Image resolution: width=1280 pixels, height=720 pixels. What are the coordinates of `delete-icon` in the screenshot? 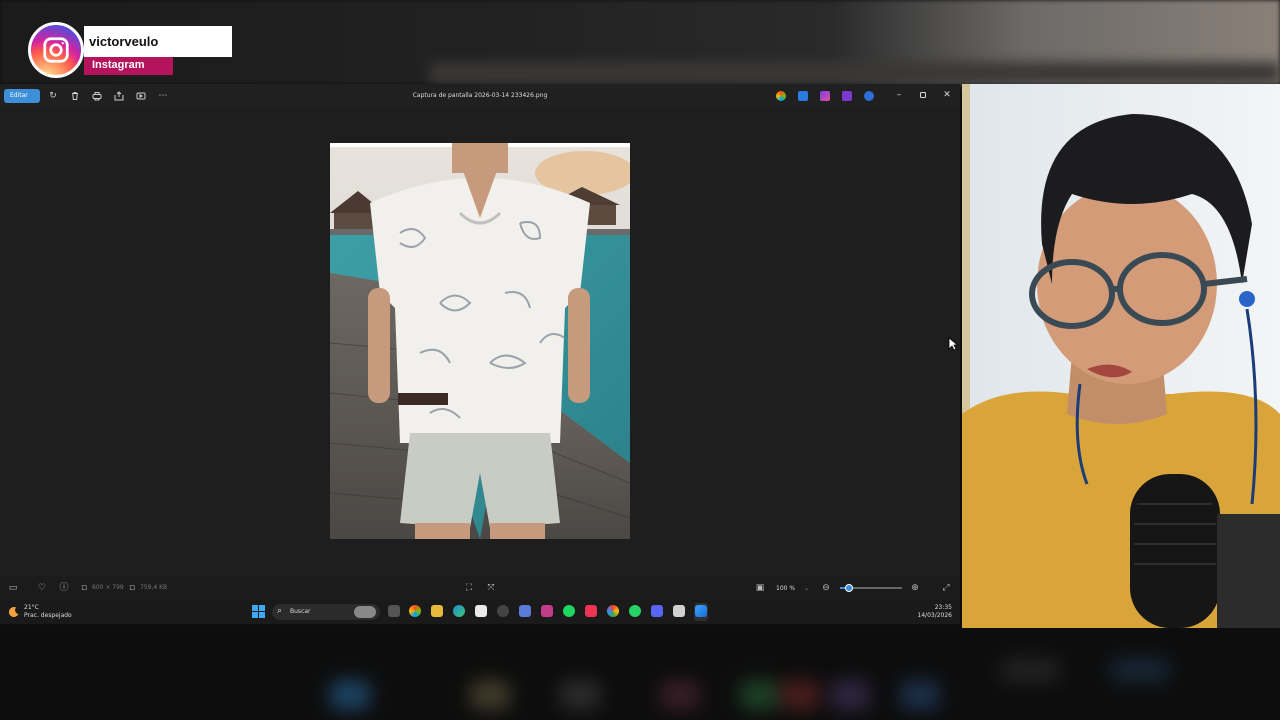 It's located at (75, 96).